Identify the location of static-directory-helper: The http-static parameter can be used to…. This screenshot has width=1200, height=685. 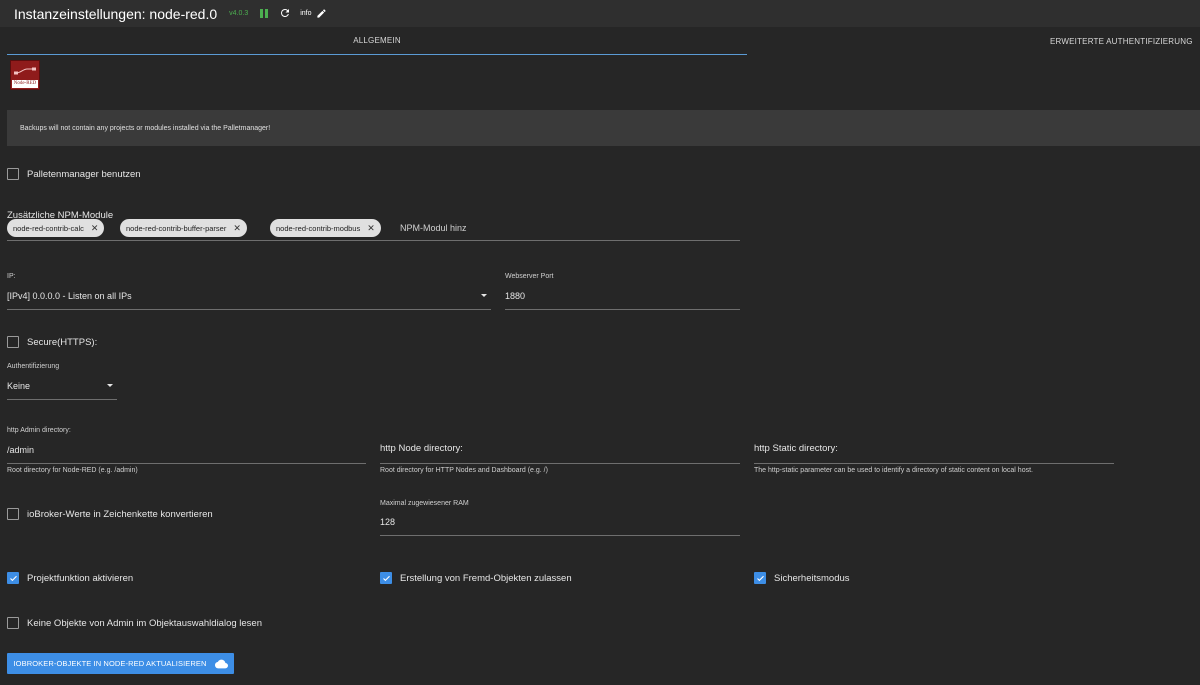
(893, 470).